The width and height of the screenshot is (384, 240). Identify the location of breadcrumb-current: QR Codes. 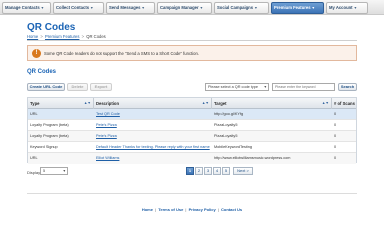
(96, 36).